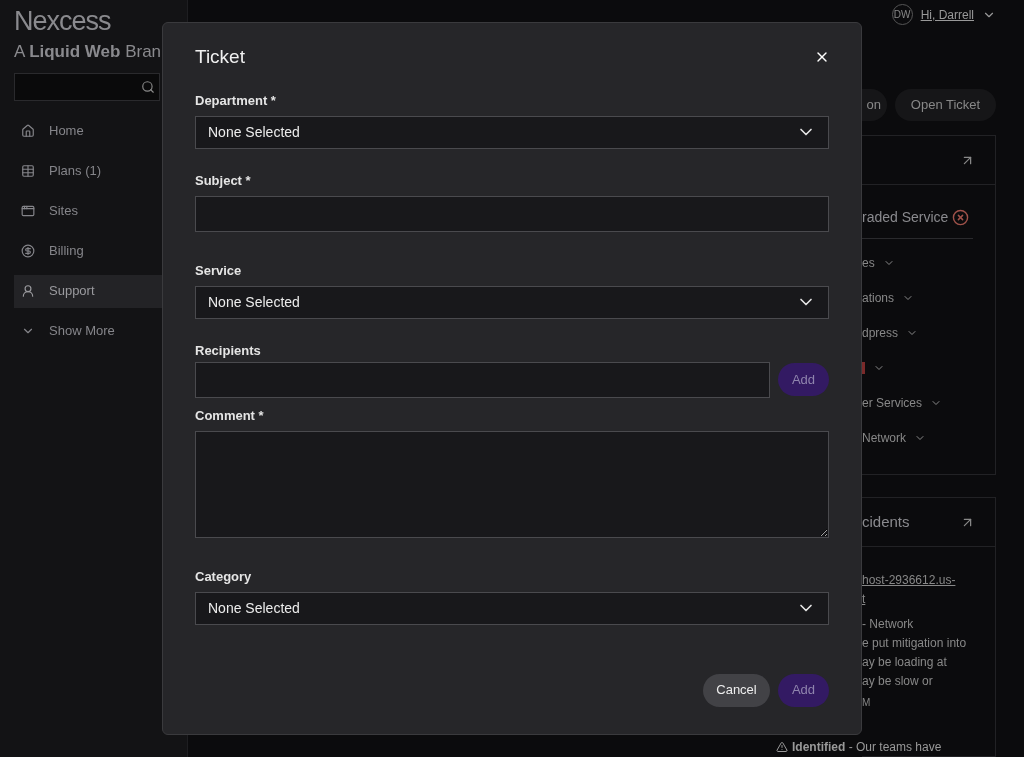 The width and height of the screenshot is (1024, 757). What do you see at coordinates (229, 415) in the screenshot?
I see `field-label: Comment *` at bounding box center [229, 415].